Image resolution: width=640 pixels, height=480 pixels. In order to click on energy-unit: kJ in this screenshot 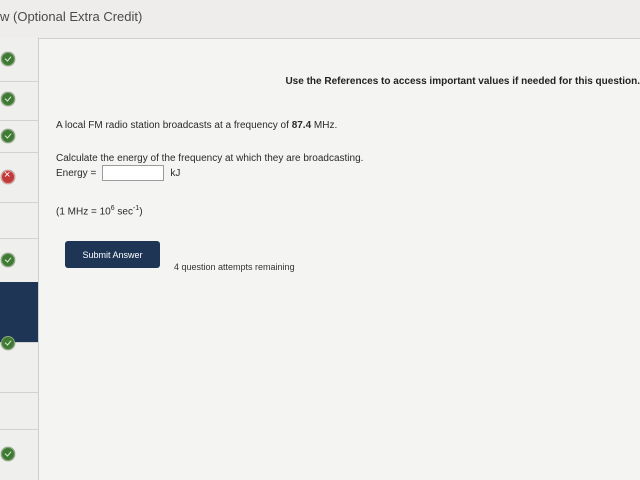, I will do `click(175, 173)`.